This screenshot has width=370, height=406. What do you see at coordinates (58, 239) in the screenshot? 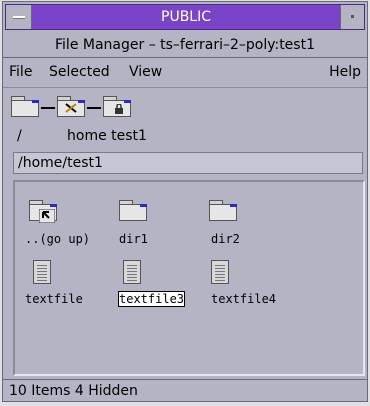
I see `file-label: ..(go up)` at bounding box center [58, 239].